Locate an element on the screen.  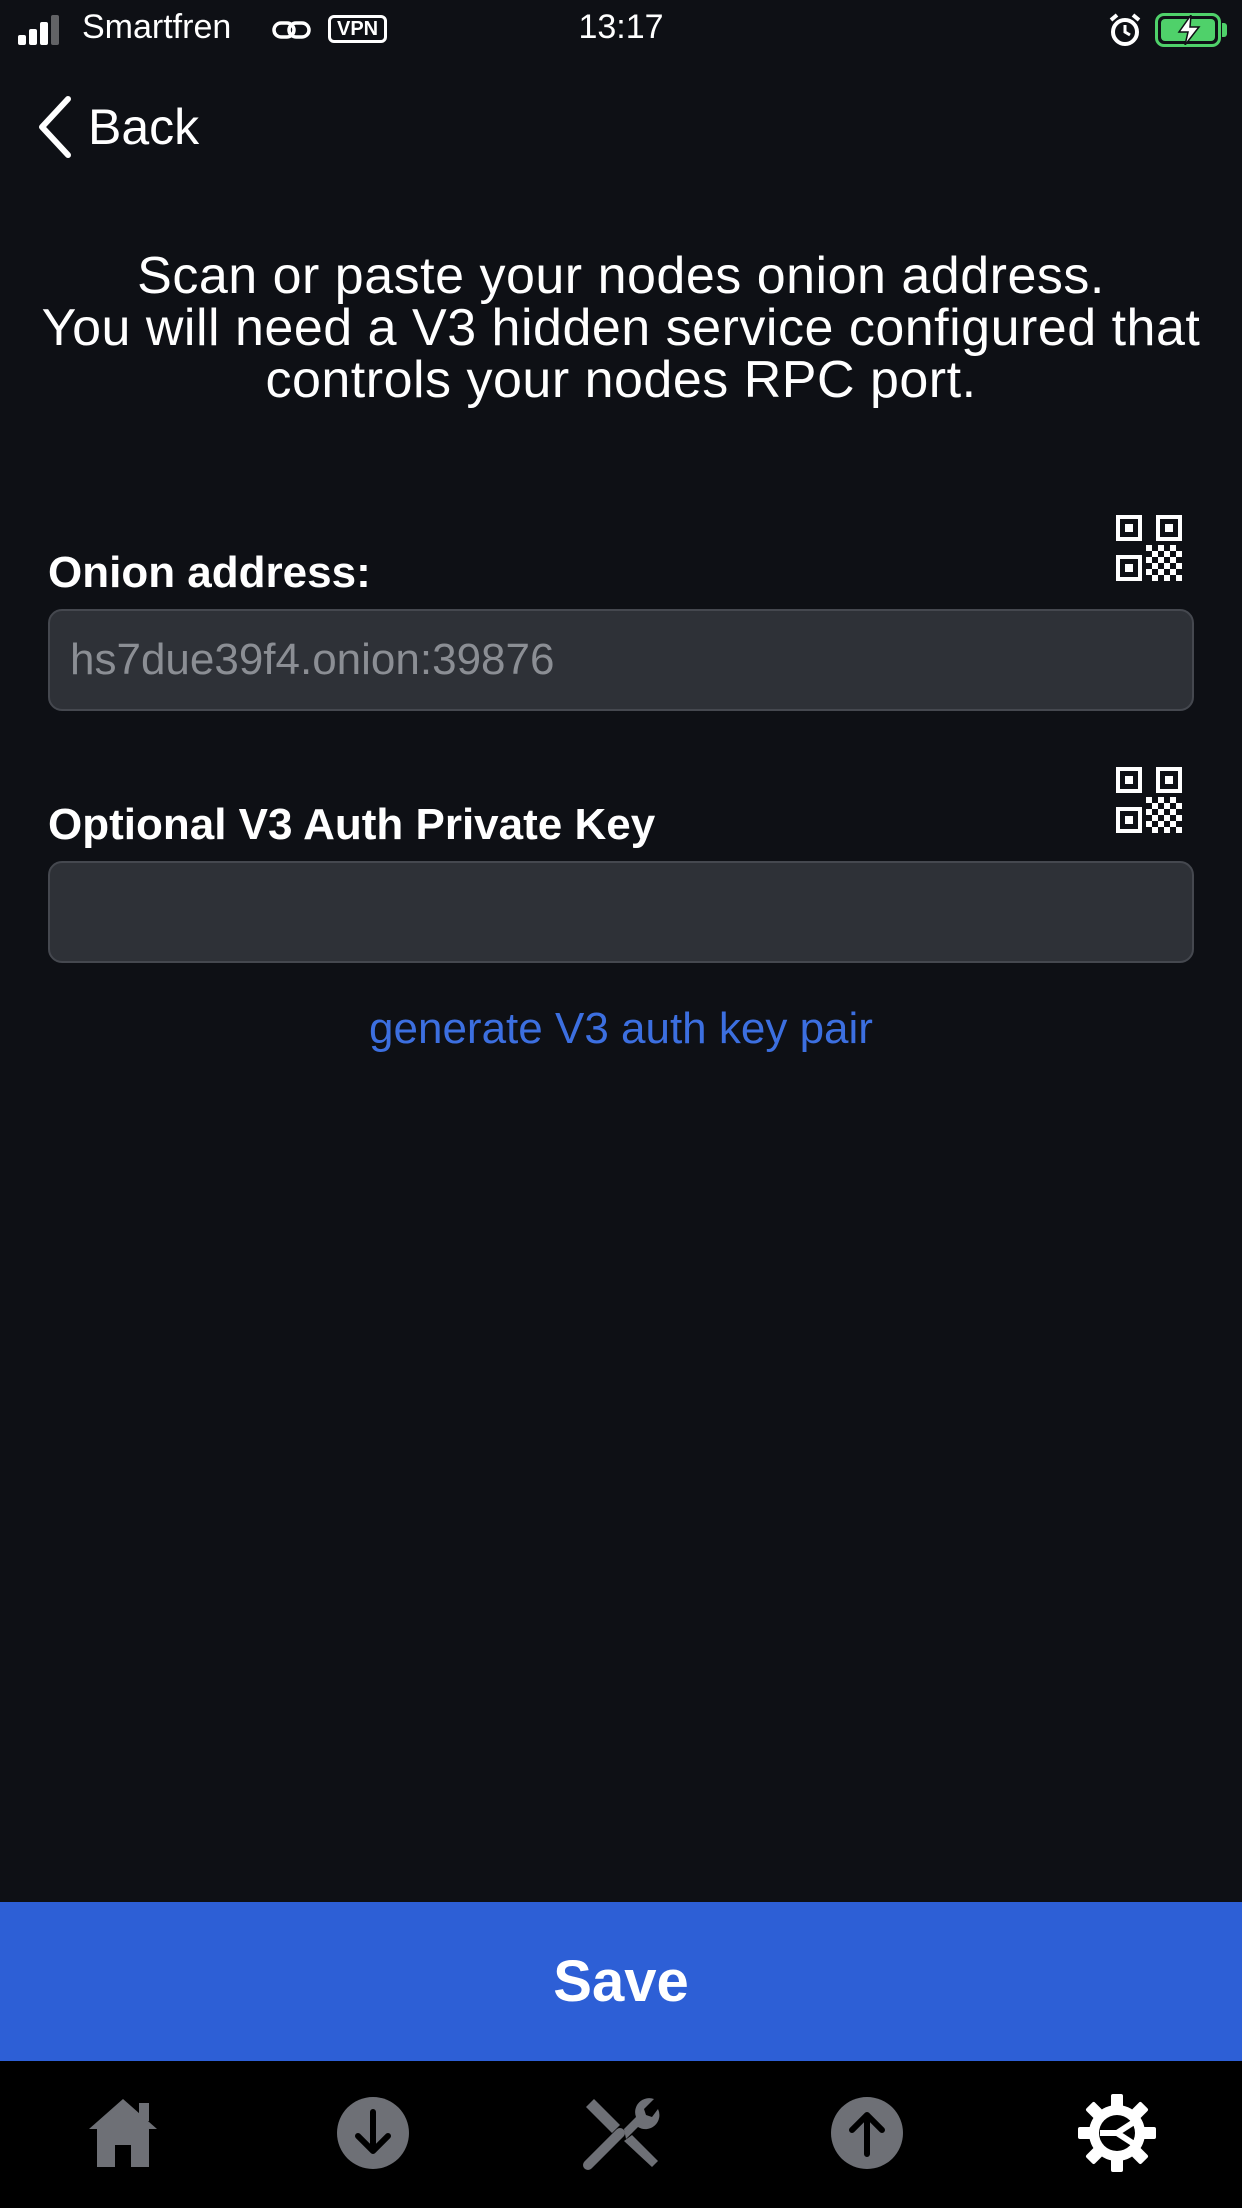
onion-address-label: Onion address: is located at coordinates (209, 572).